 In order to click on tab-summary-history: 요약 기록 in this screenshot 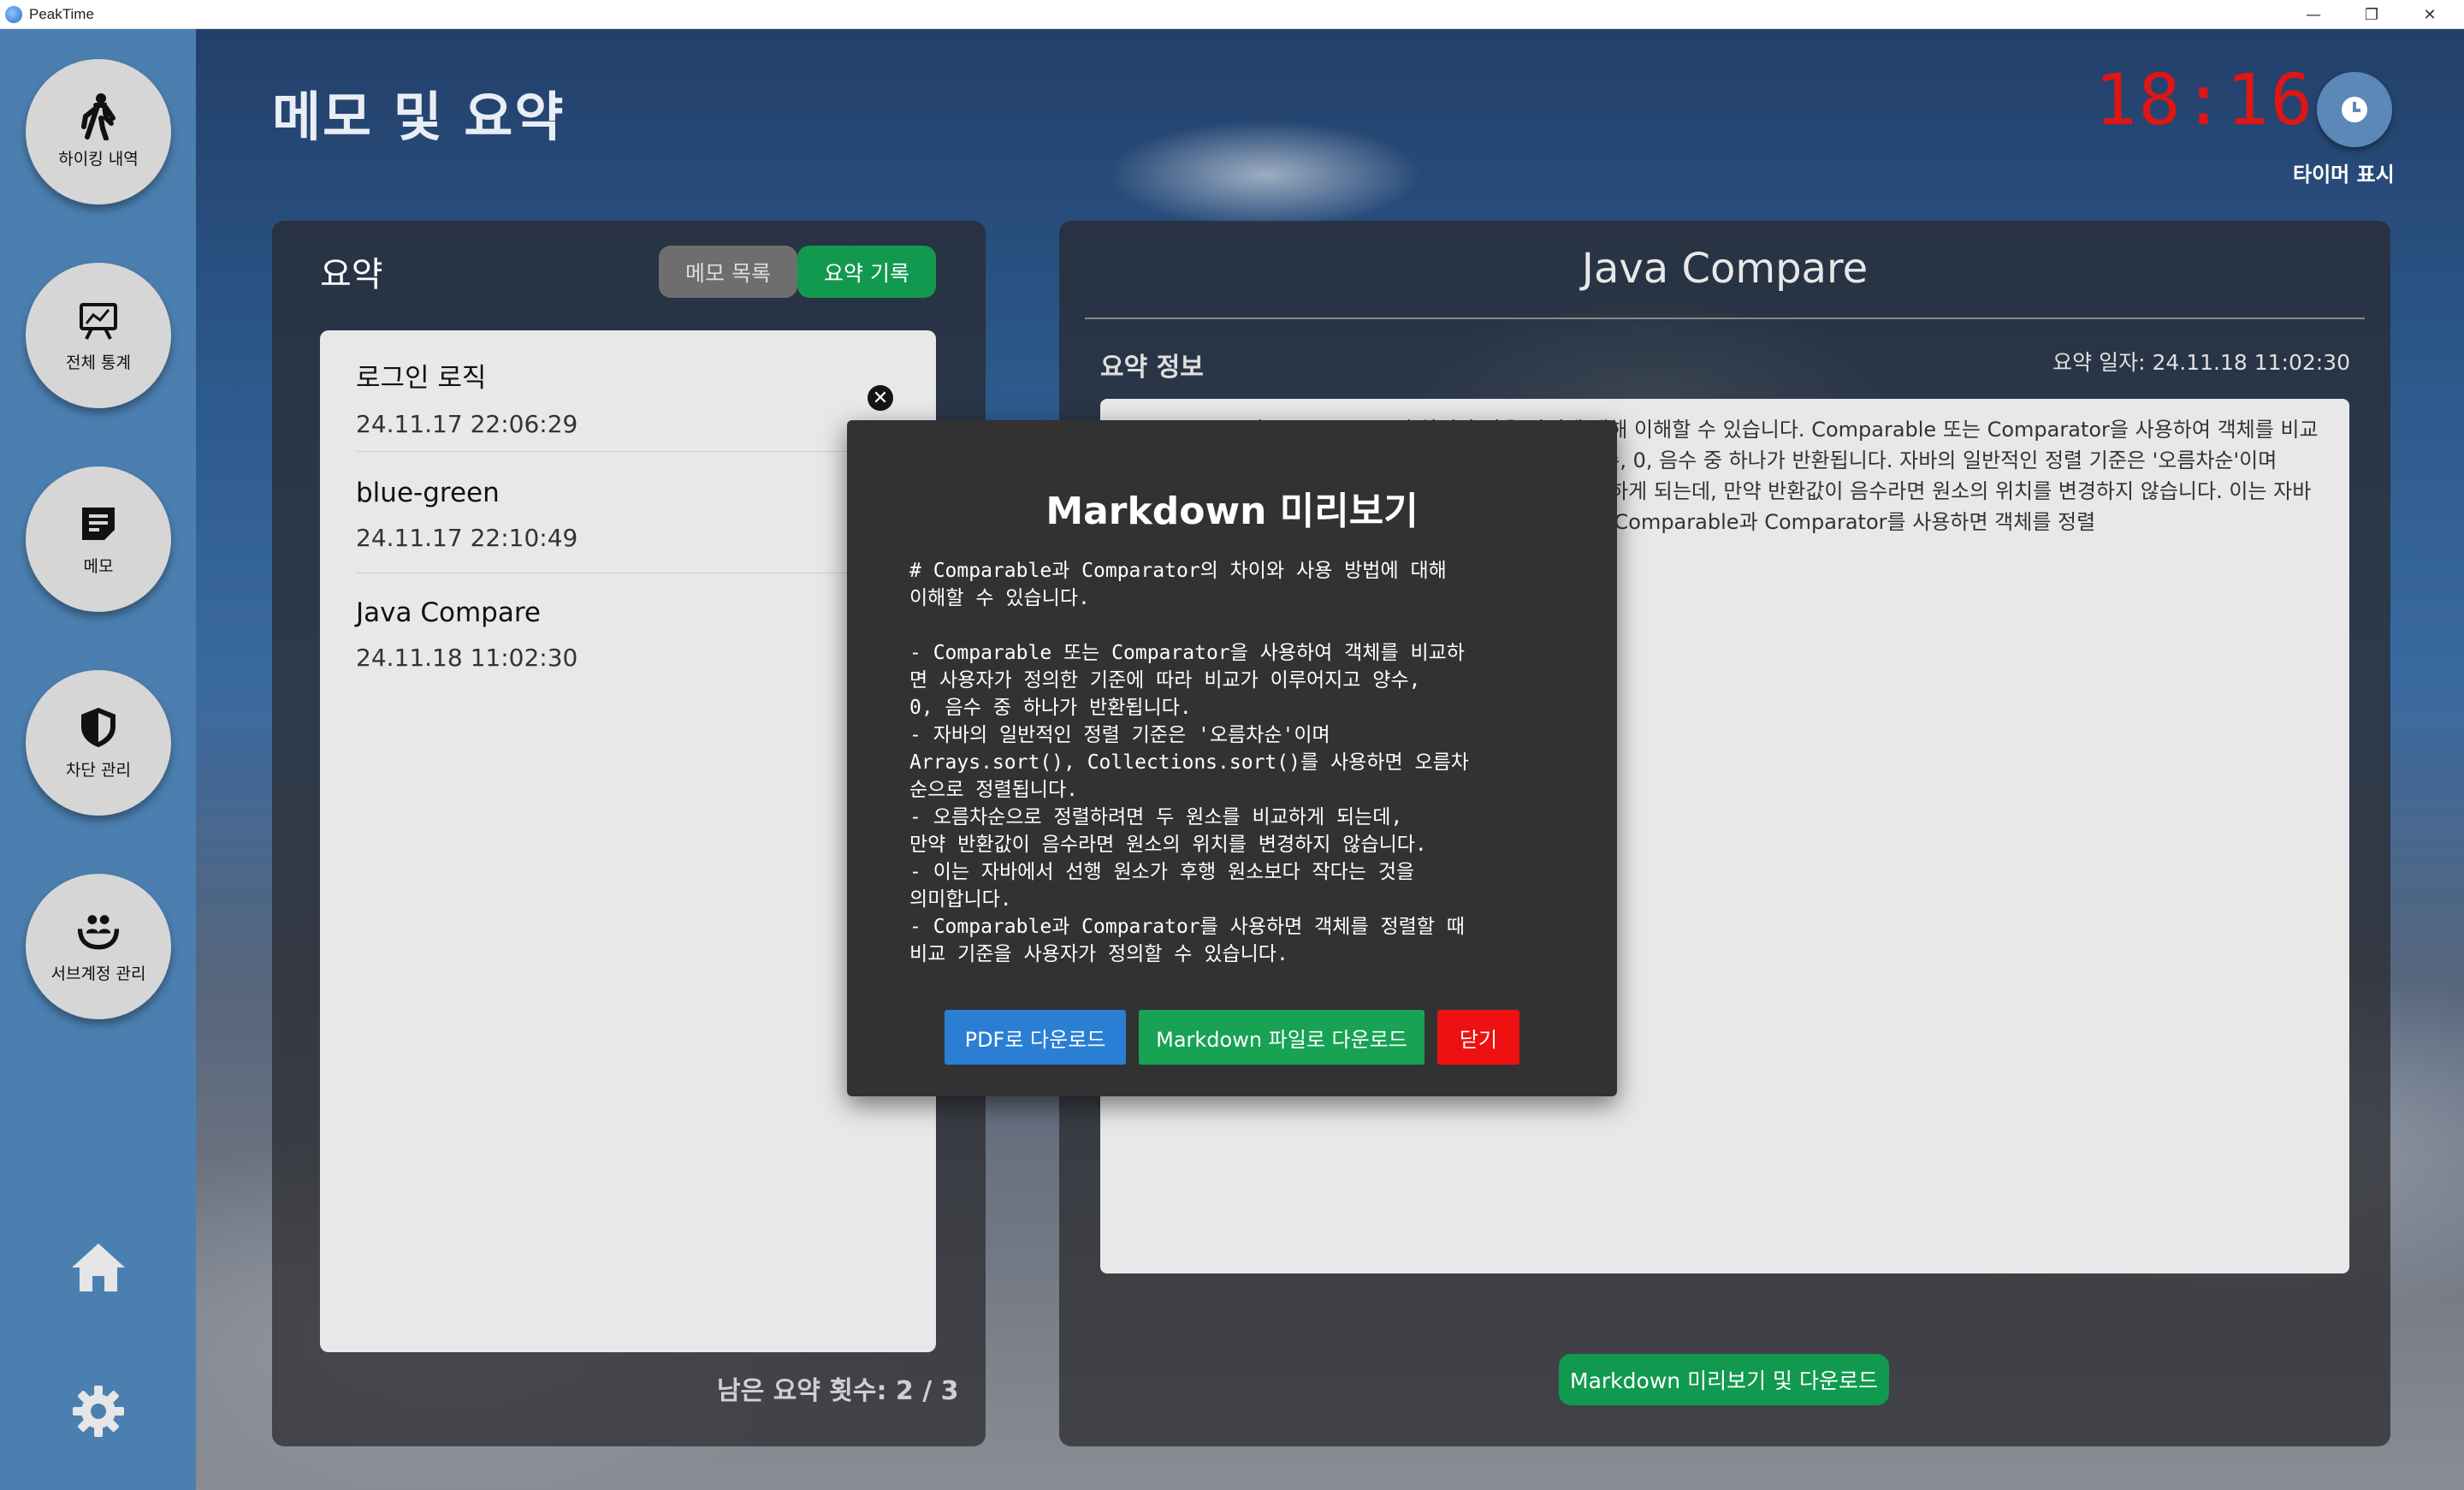, I will do `click(866, 272)`.